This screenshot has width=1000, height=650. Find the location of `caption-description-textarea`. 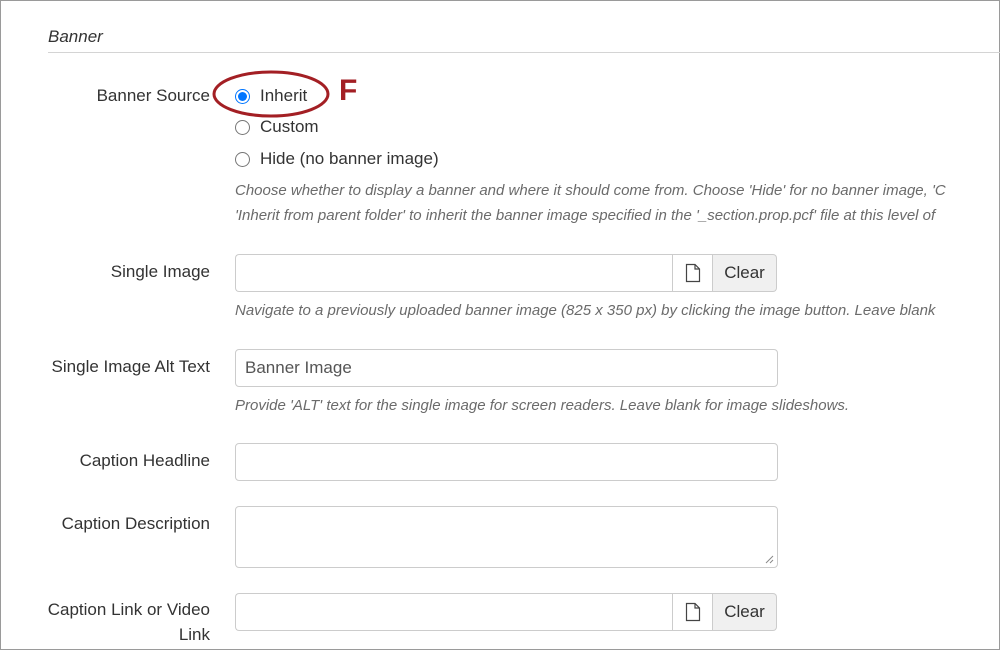

caption-description-textarea is located at coordinates (506, 537).